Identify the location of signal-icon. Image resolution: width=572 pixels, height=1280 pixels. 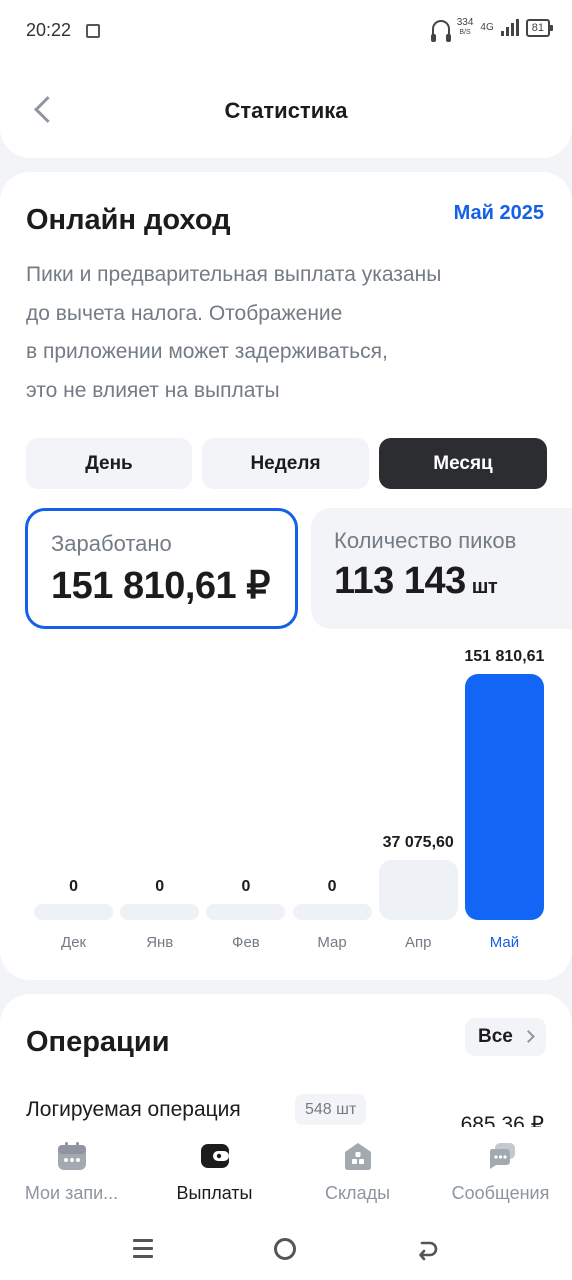
(509, 27).